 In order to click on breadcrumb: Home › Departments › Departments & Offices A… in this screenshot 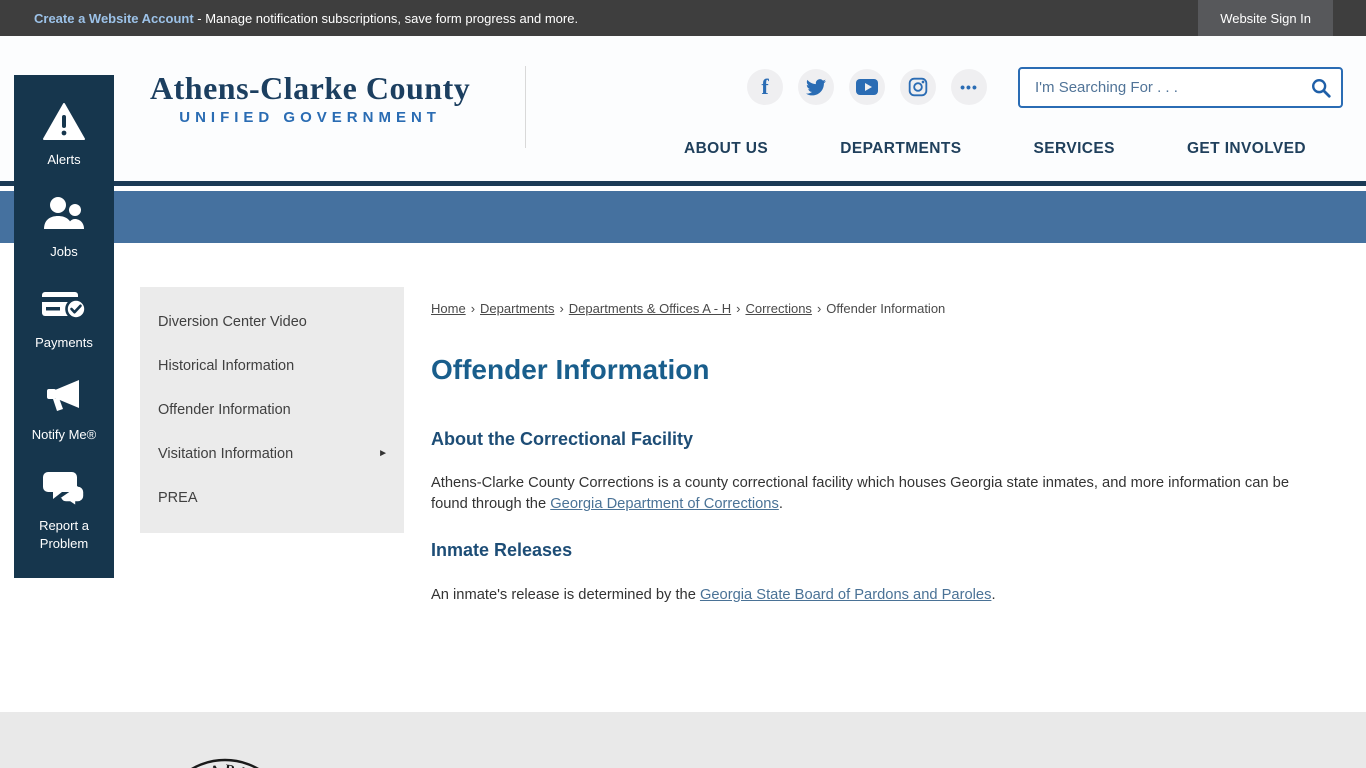, I will do `click(688, 308)`.